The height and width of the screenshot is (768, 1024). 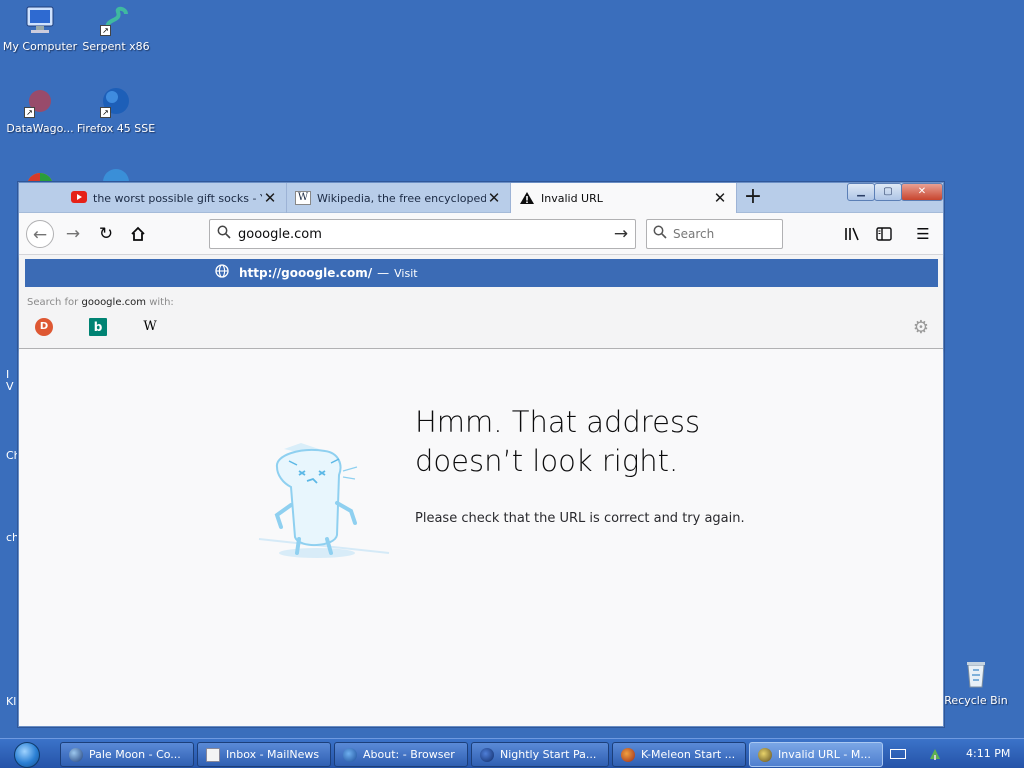 I want to click on desktop-icon-recycle-bin: Recycle Bin, so click(x=976, y=682).